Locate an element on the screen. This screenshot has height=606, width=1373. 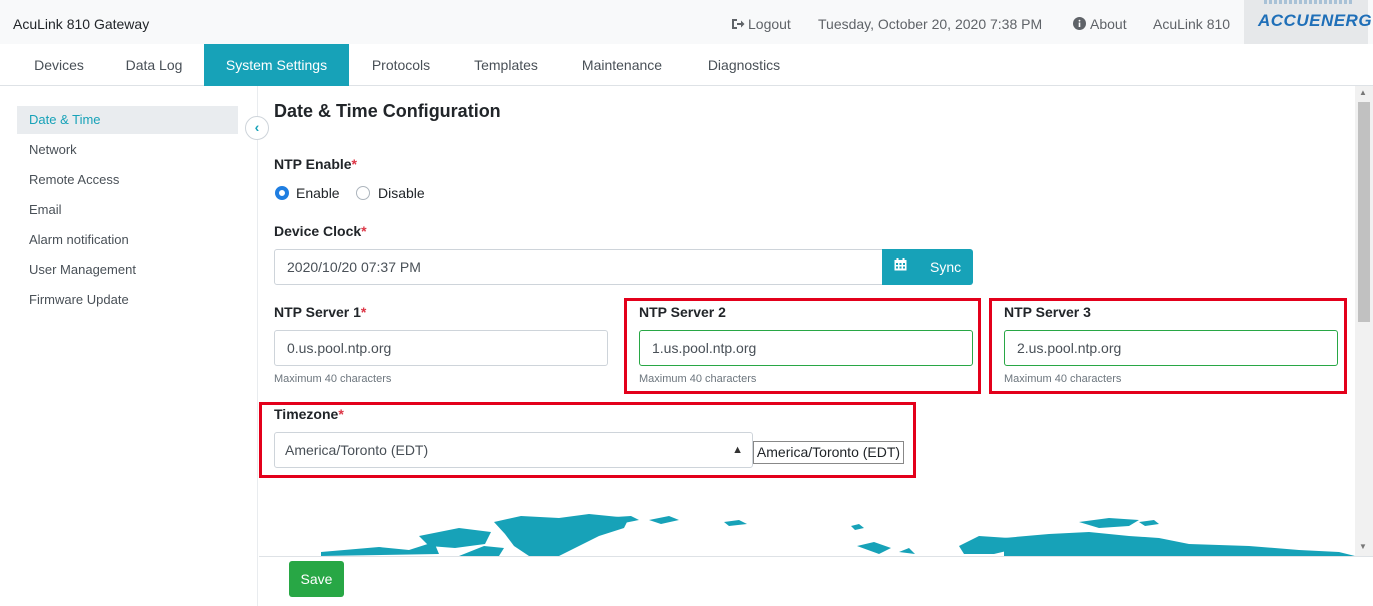
ntp-enable-label-text: NTP Enable is located at coordinates (313, 164).